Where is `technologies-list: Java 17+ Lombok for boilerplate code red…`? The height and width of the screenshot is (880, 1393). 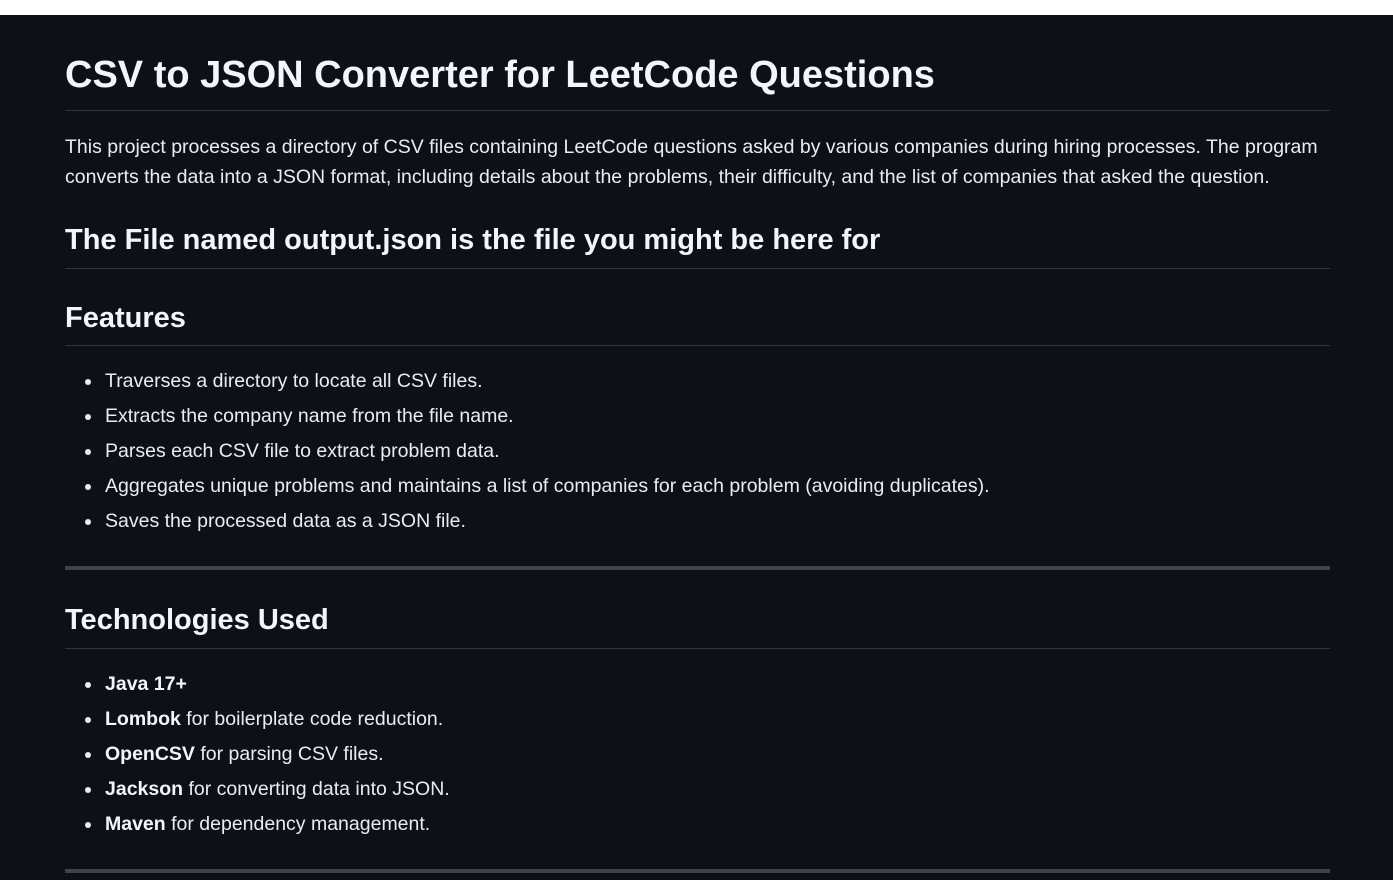 technologies-list: Java 17+ Lombok for boilerplate code red… is located at coordinates (257, 754).